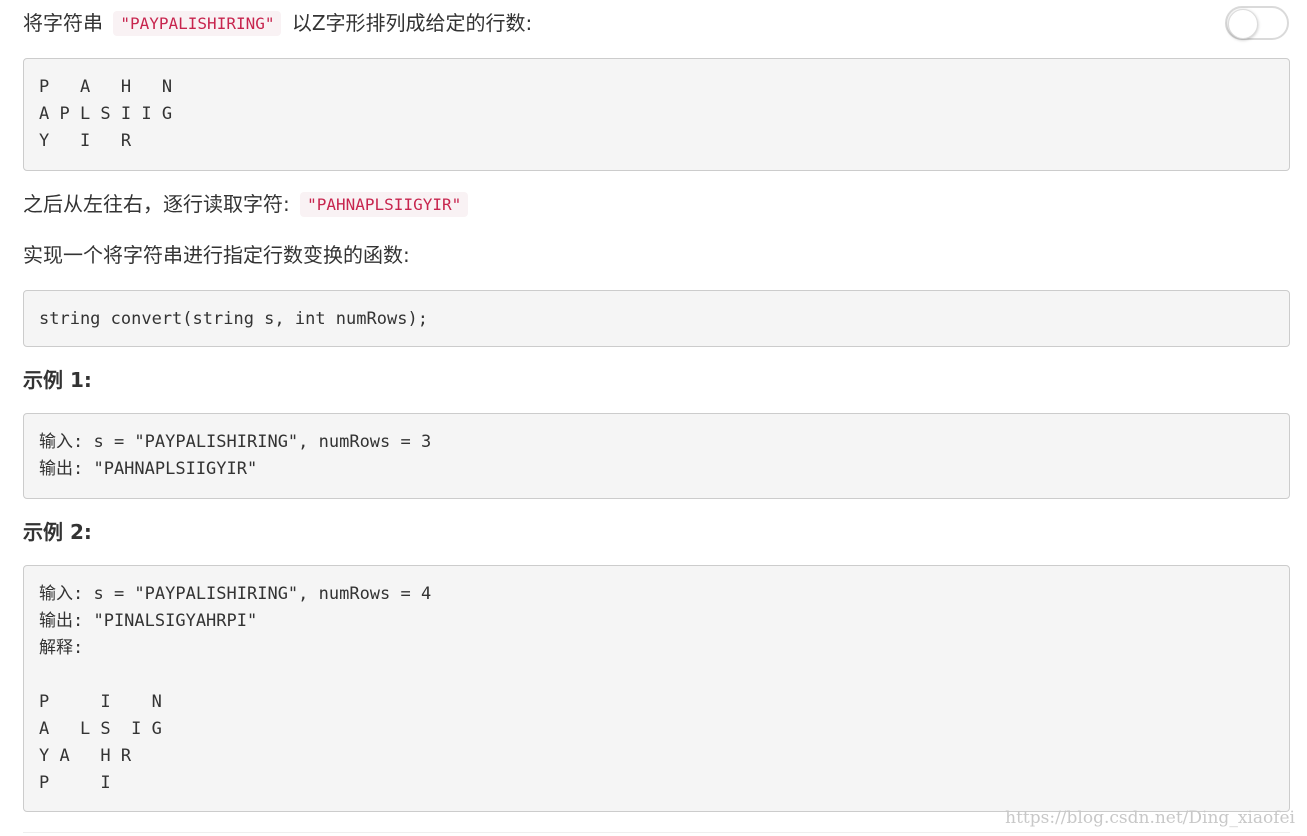 Image resolution: width=1307 pixels, height=836 pixels. Describe the element at coordinates (656, 114) in the screenshot. I see `zigzag-example-block: P A H N A P L S I I G Y I R` at that location.